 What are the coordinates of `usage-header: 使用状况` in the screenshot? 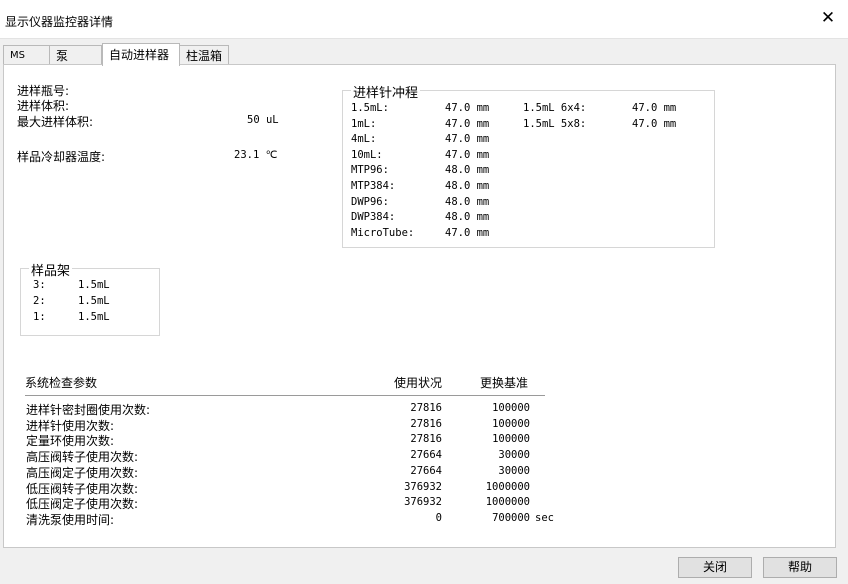 It's located at (418, 383).